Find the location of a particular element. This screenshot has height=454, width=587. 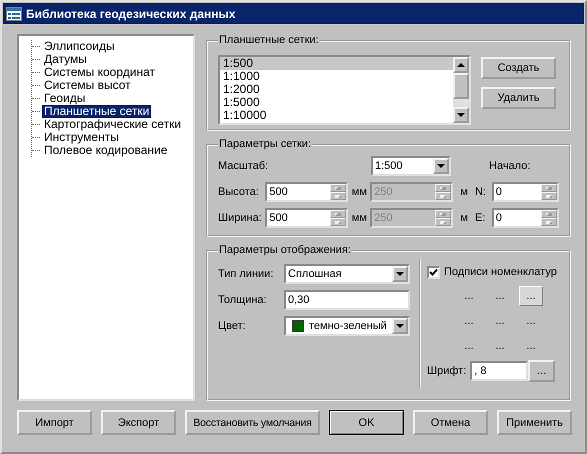

dialog-button: Экспорт is located at coordinates (138, 422).